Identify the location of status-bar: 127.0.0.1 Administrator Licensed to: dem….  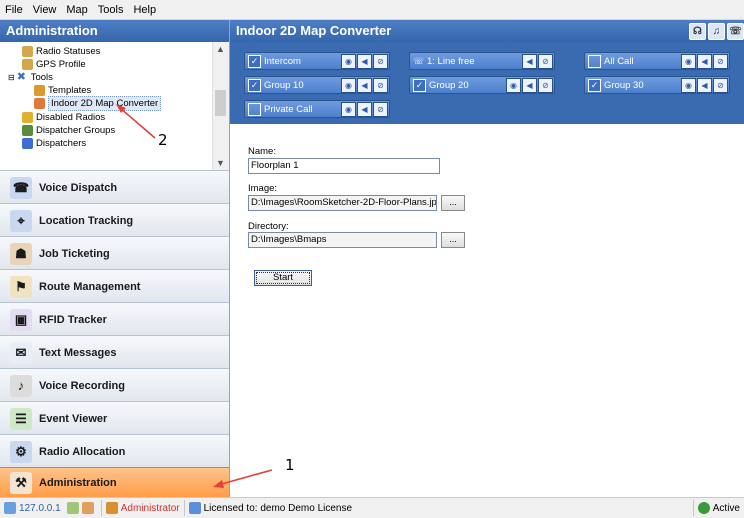
(372, 507).